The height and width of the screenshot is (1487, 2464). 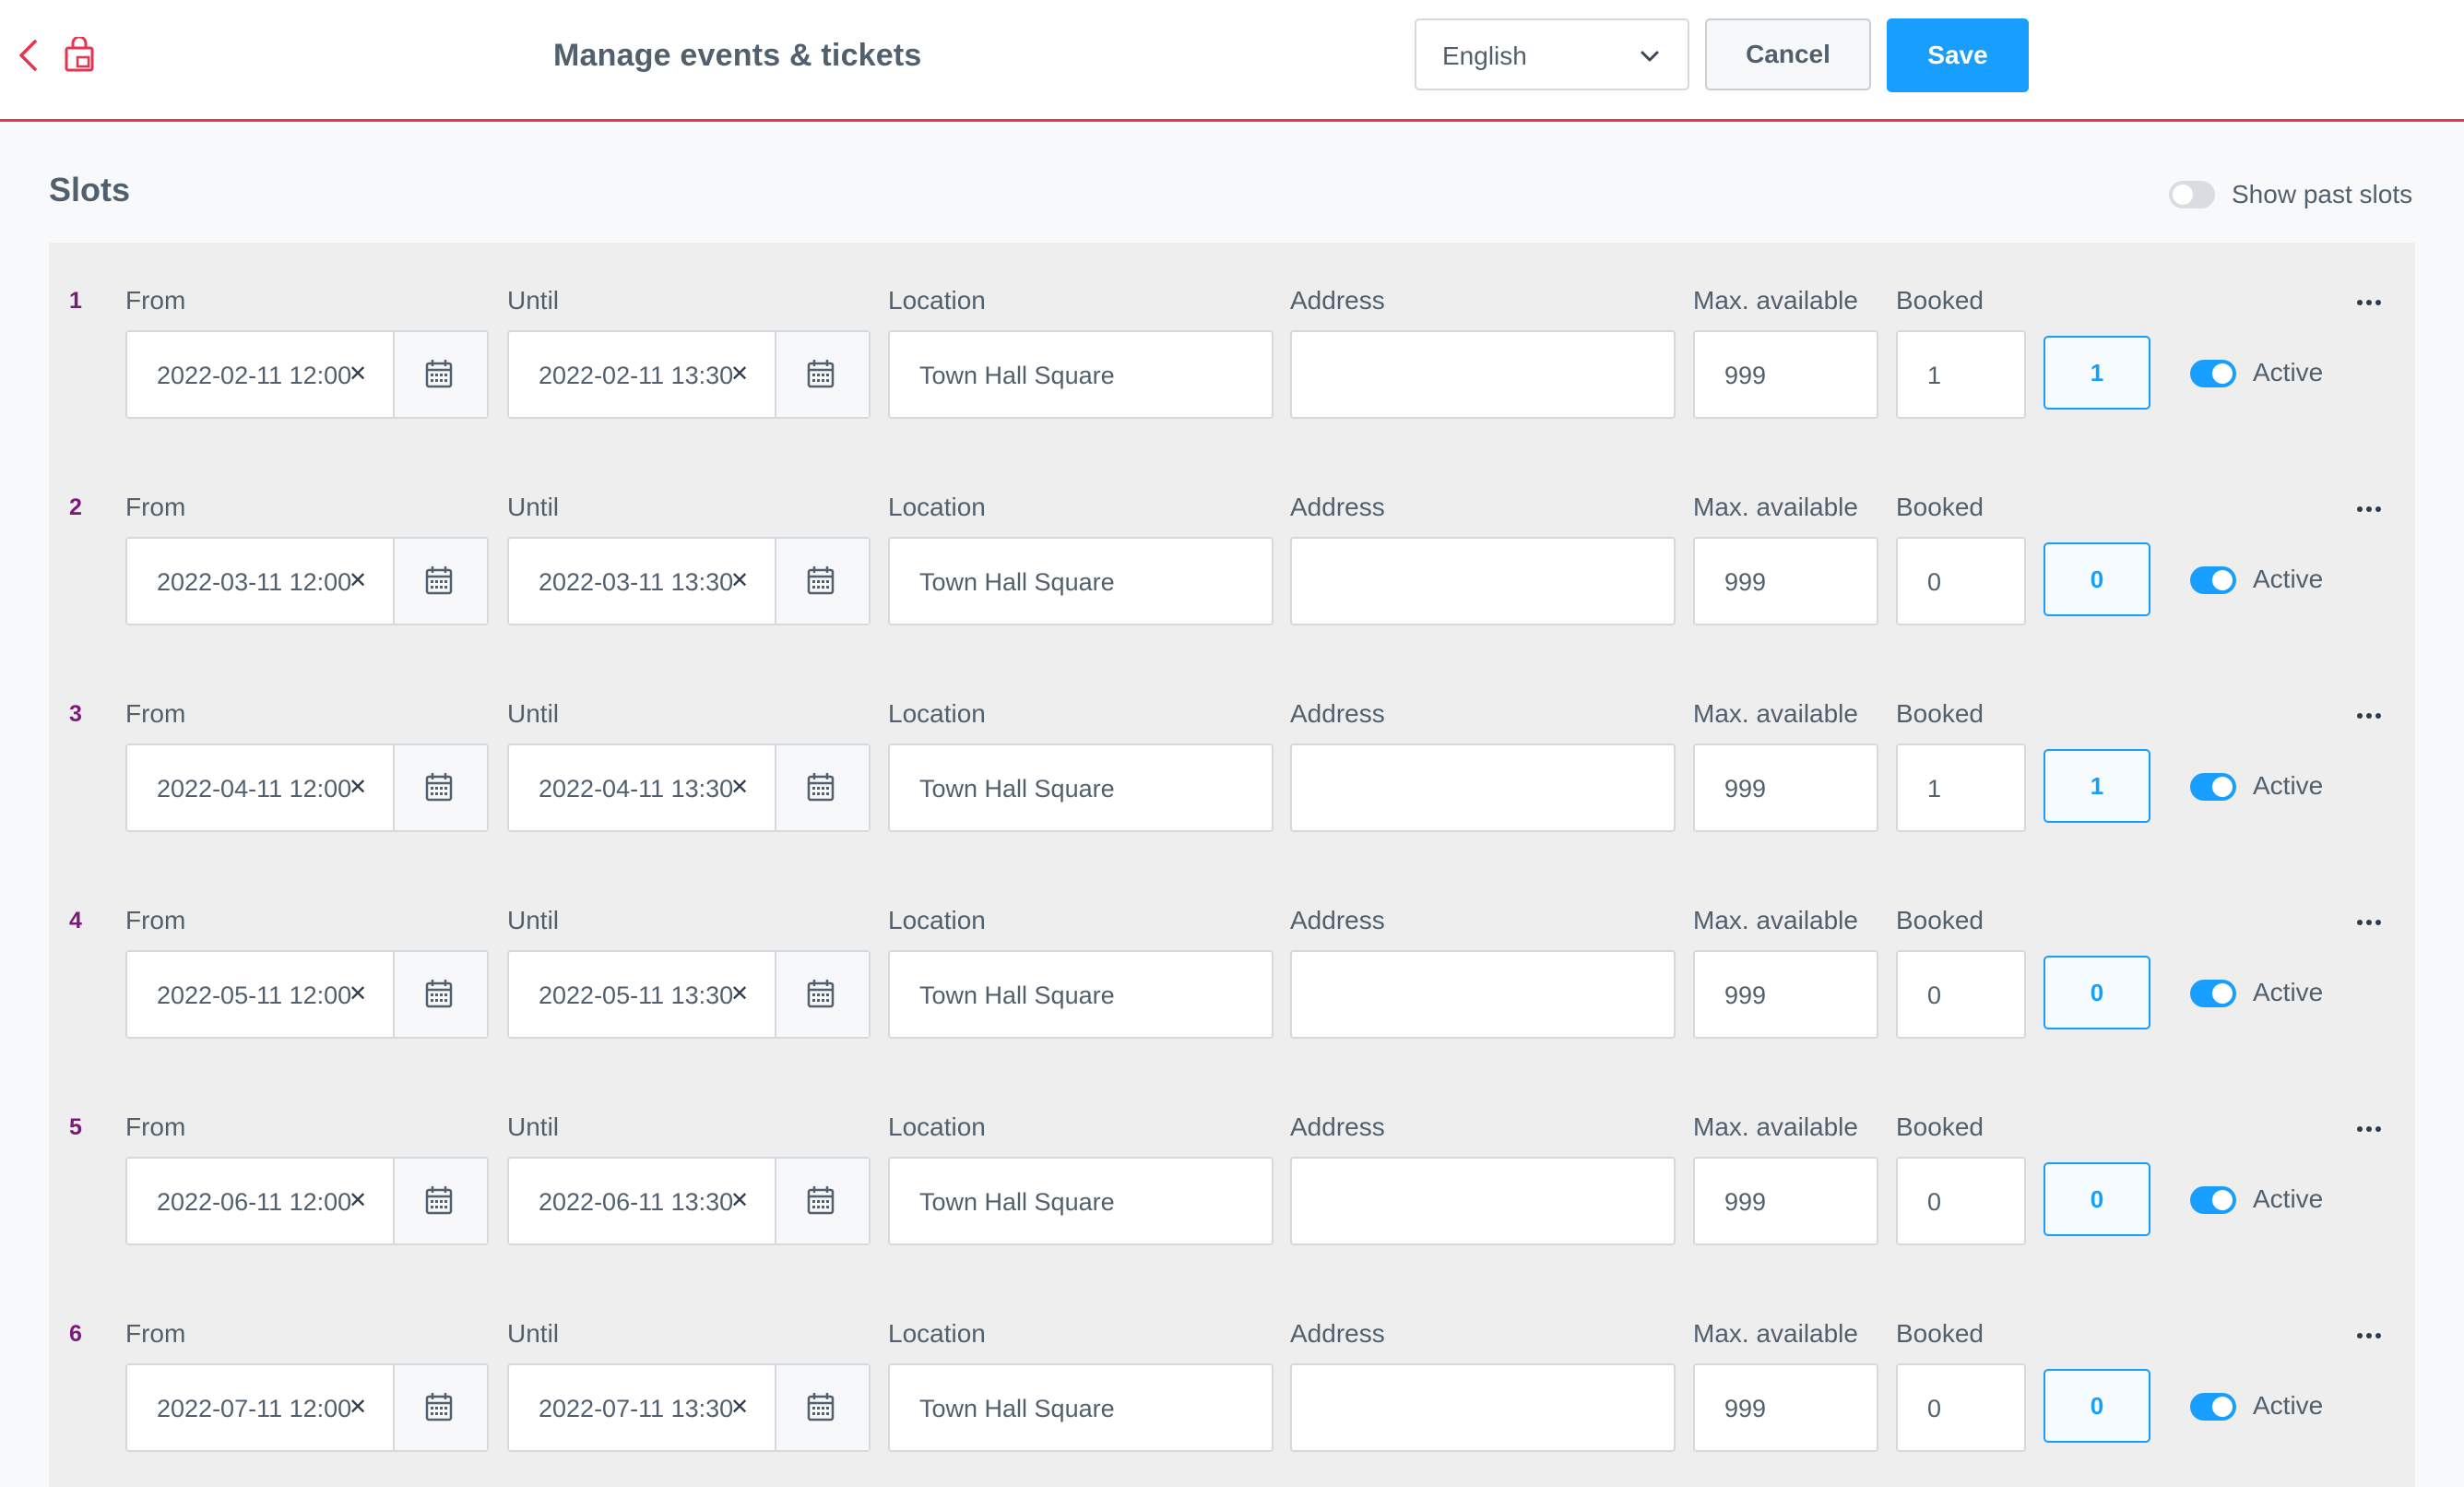 I want to click on until-date-field: 2022-03-11 13:30 ✕, so click(x=689, y=581).